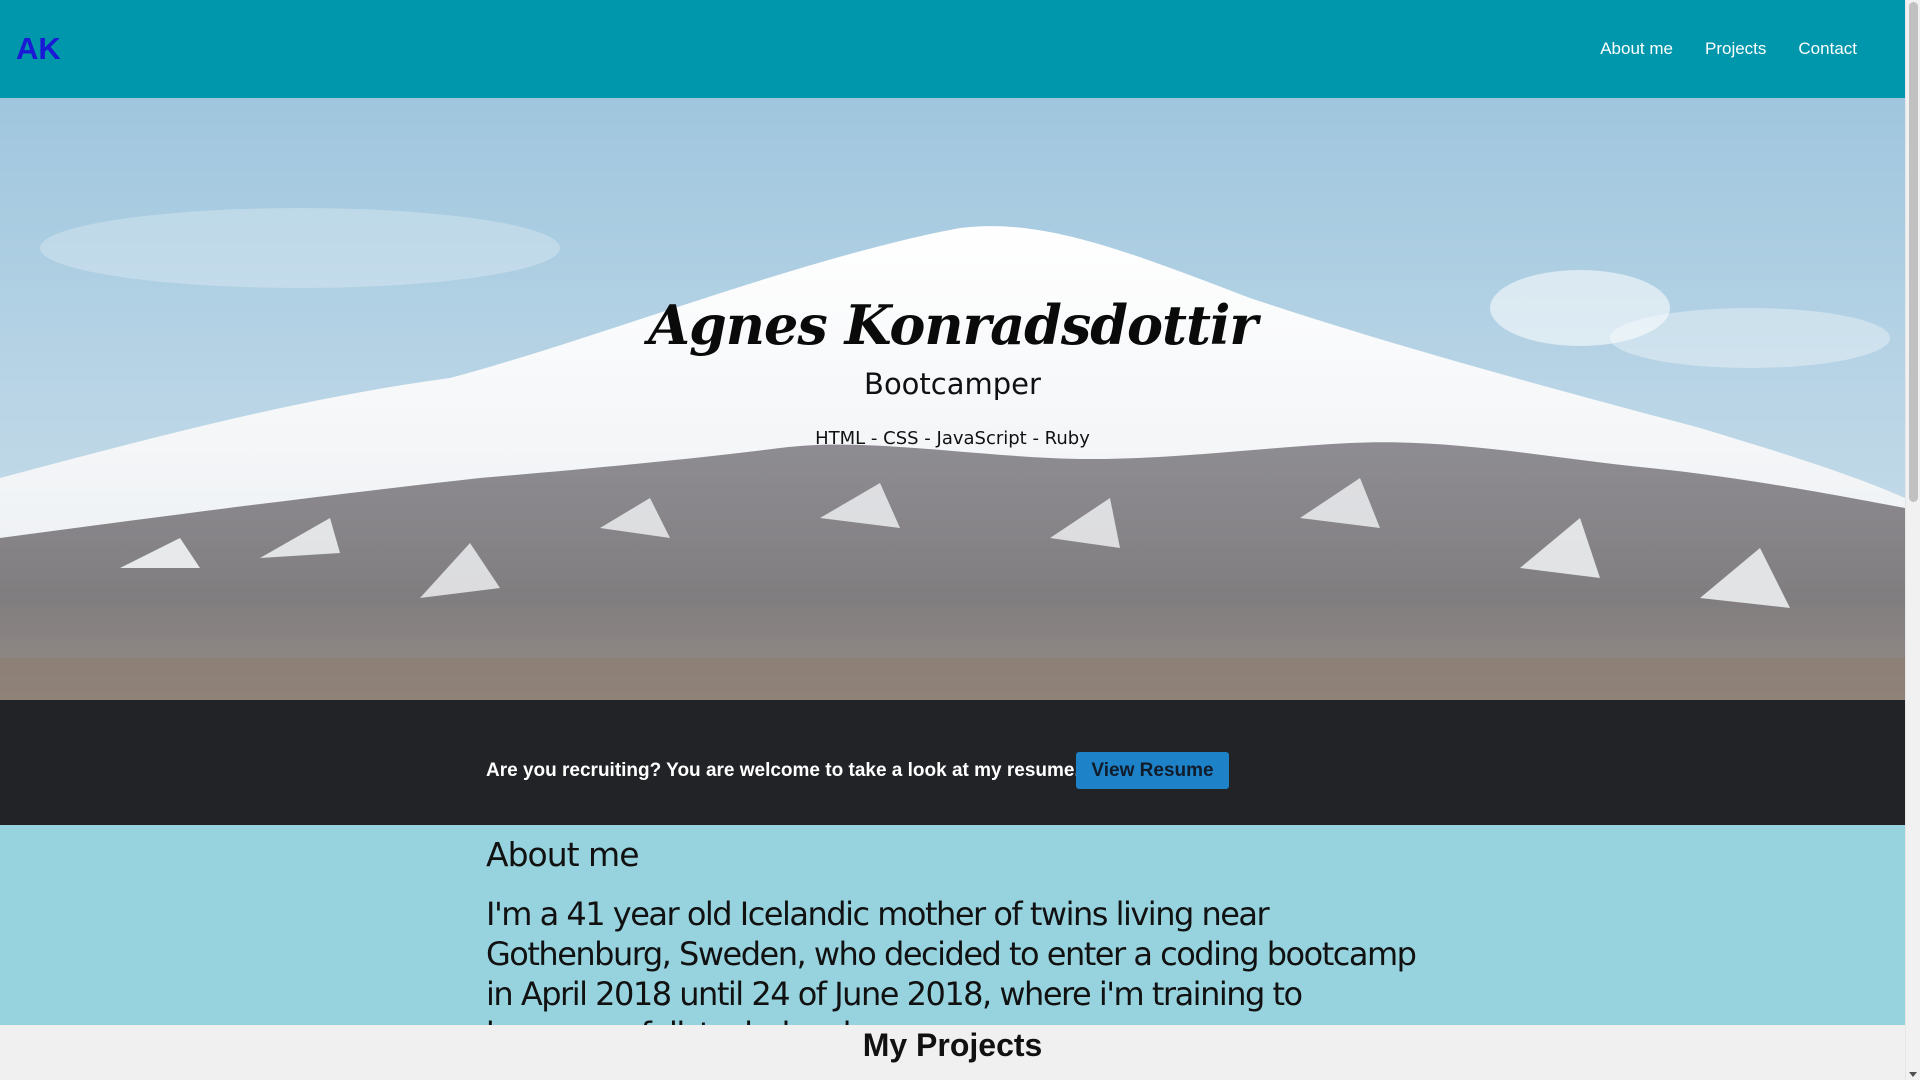  What do you see at coordinates (38, 49) in the screenshot?
I see `brand-logo-link: AK` at bounding box center [38, 49].